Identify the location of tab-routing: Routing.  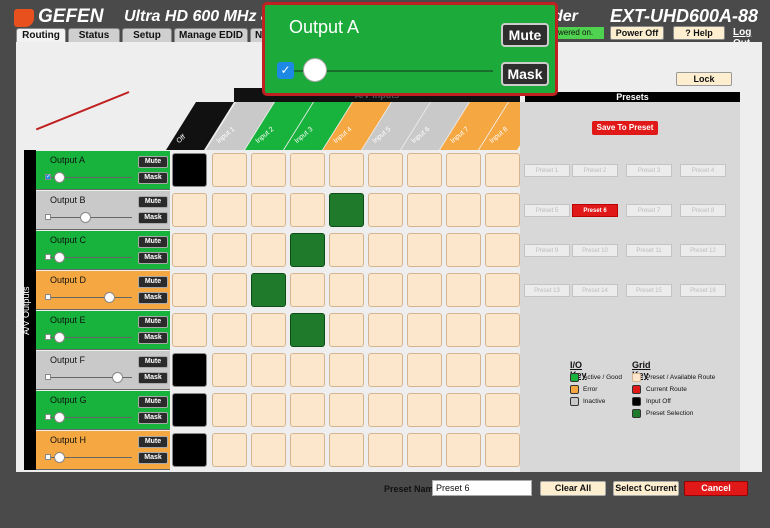
(41, 35).